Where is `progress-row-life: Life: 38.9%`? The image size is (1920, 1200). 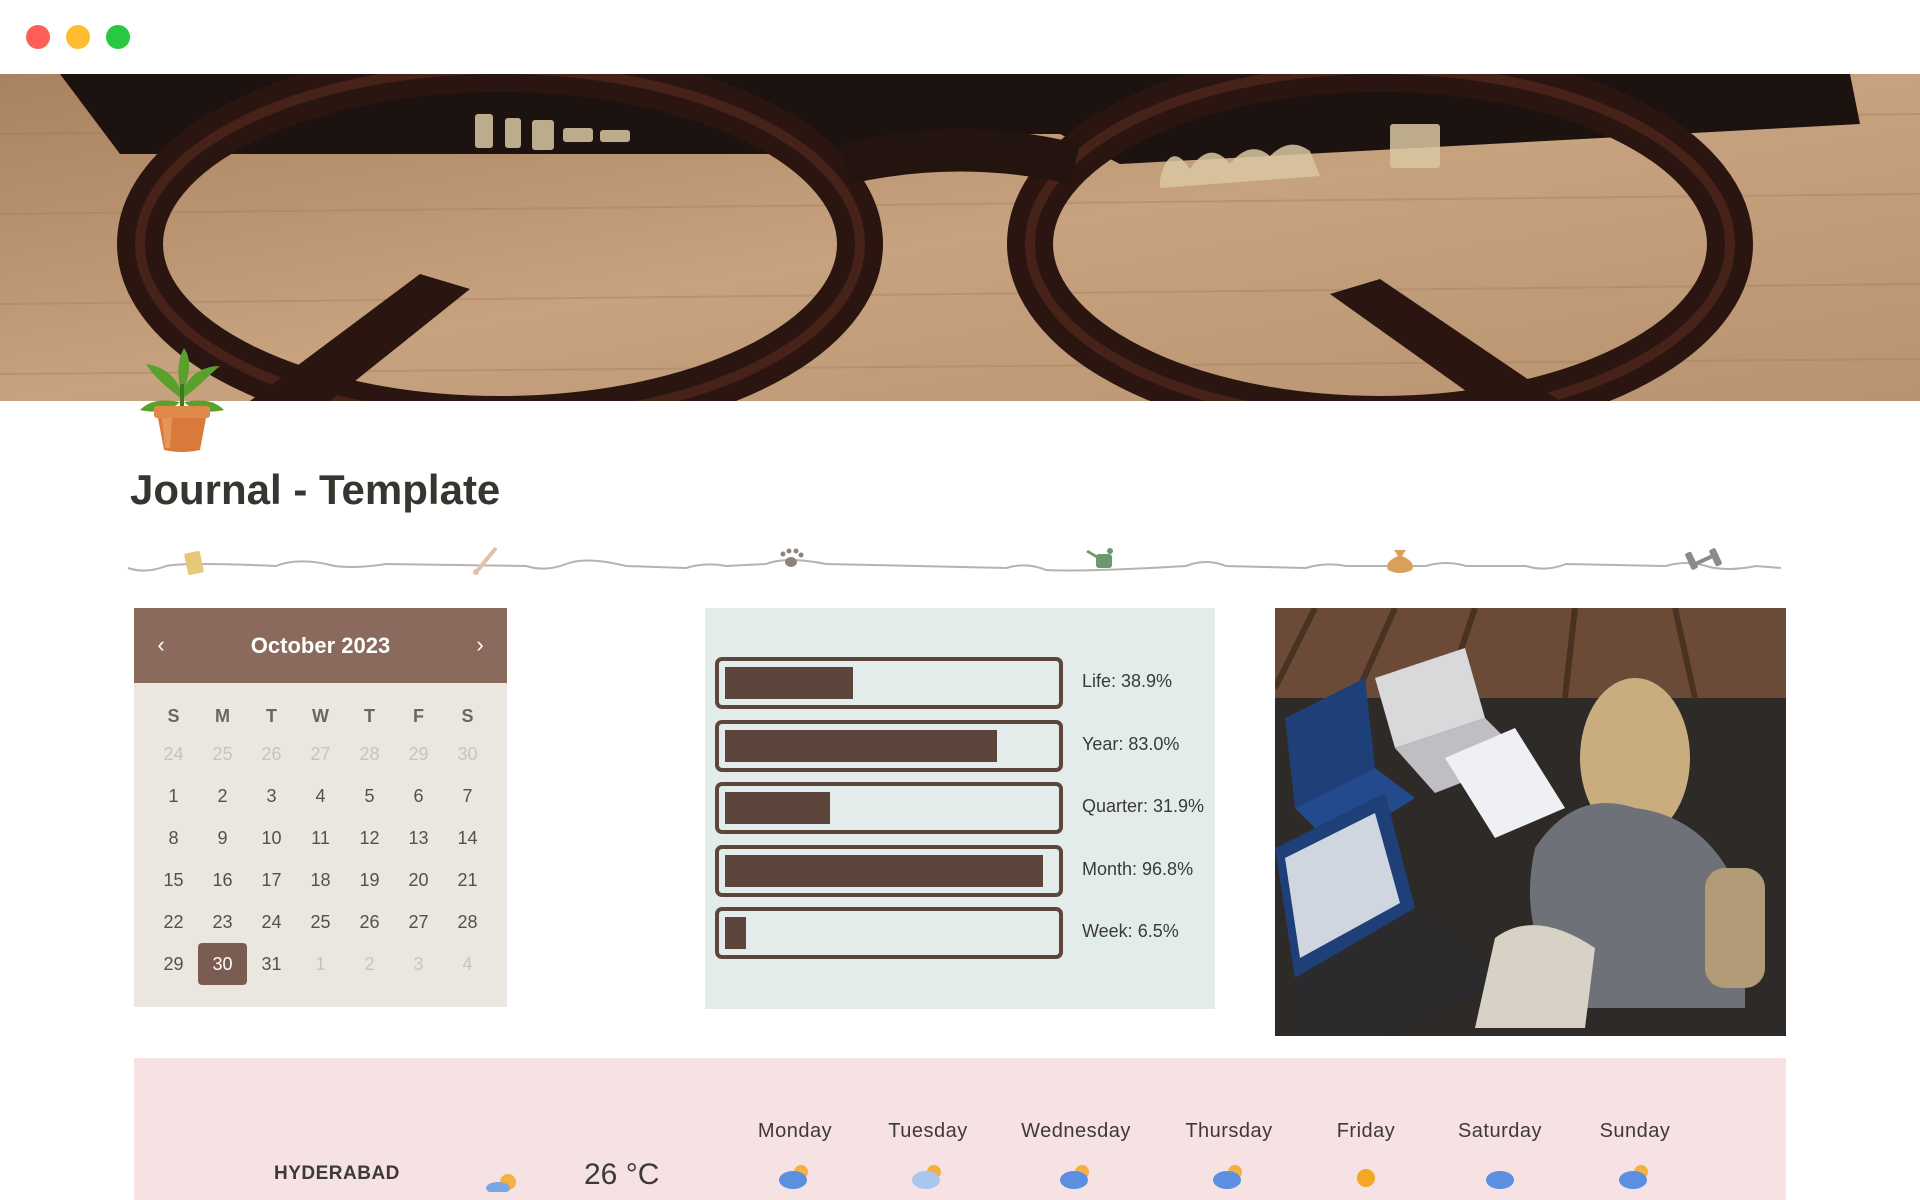 progress-row-life: Life: 38.9% is located at coordinates (960, 683).